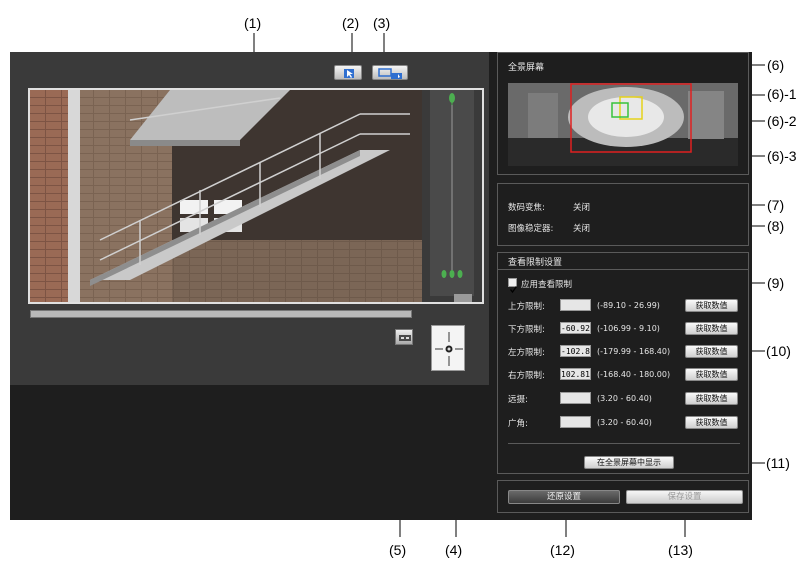  Describe the element at coordinates (575, 305) in the screenshot. I see `top-limit-field` at that location.